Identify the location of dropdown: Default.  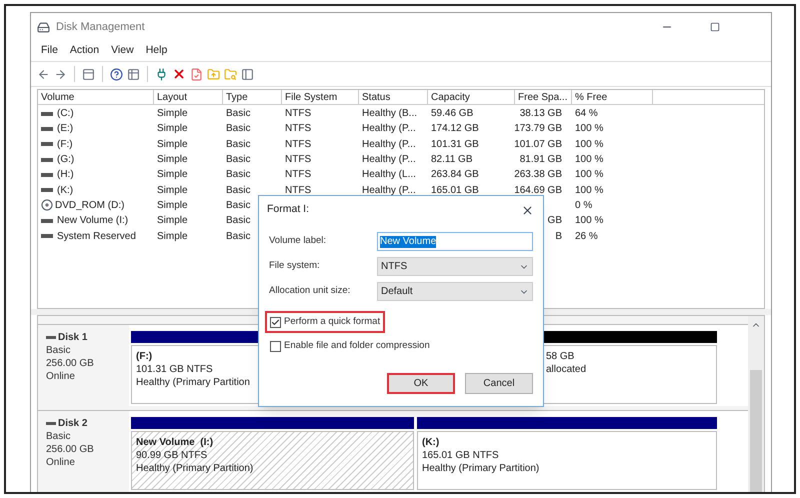
(455, 291).